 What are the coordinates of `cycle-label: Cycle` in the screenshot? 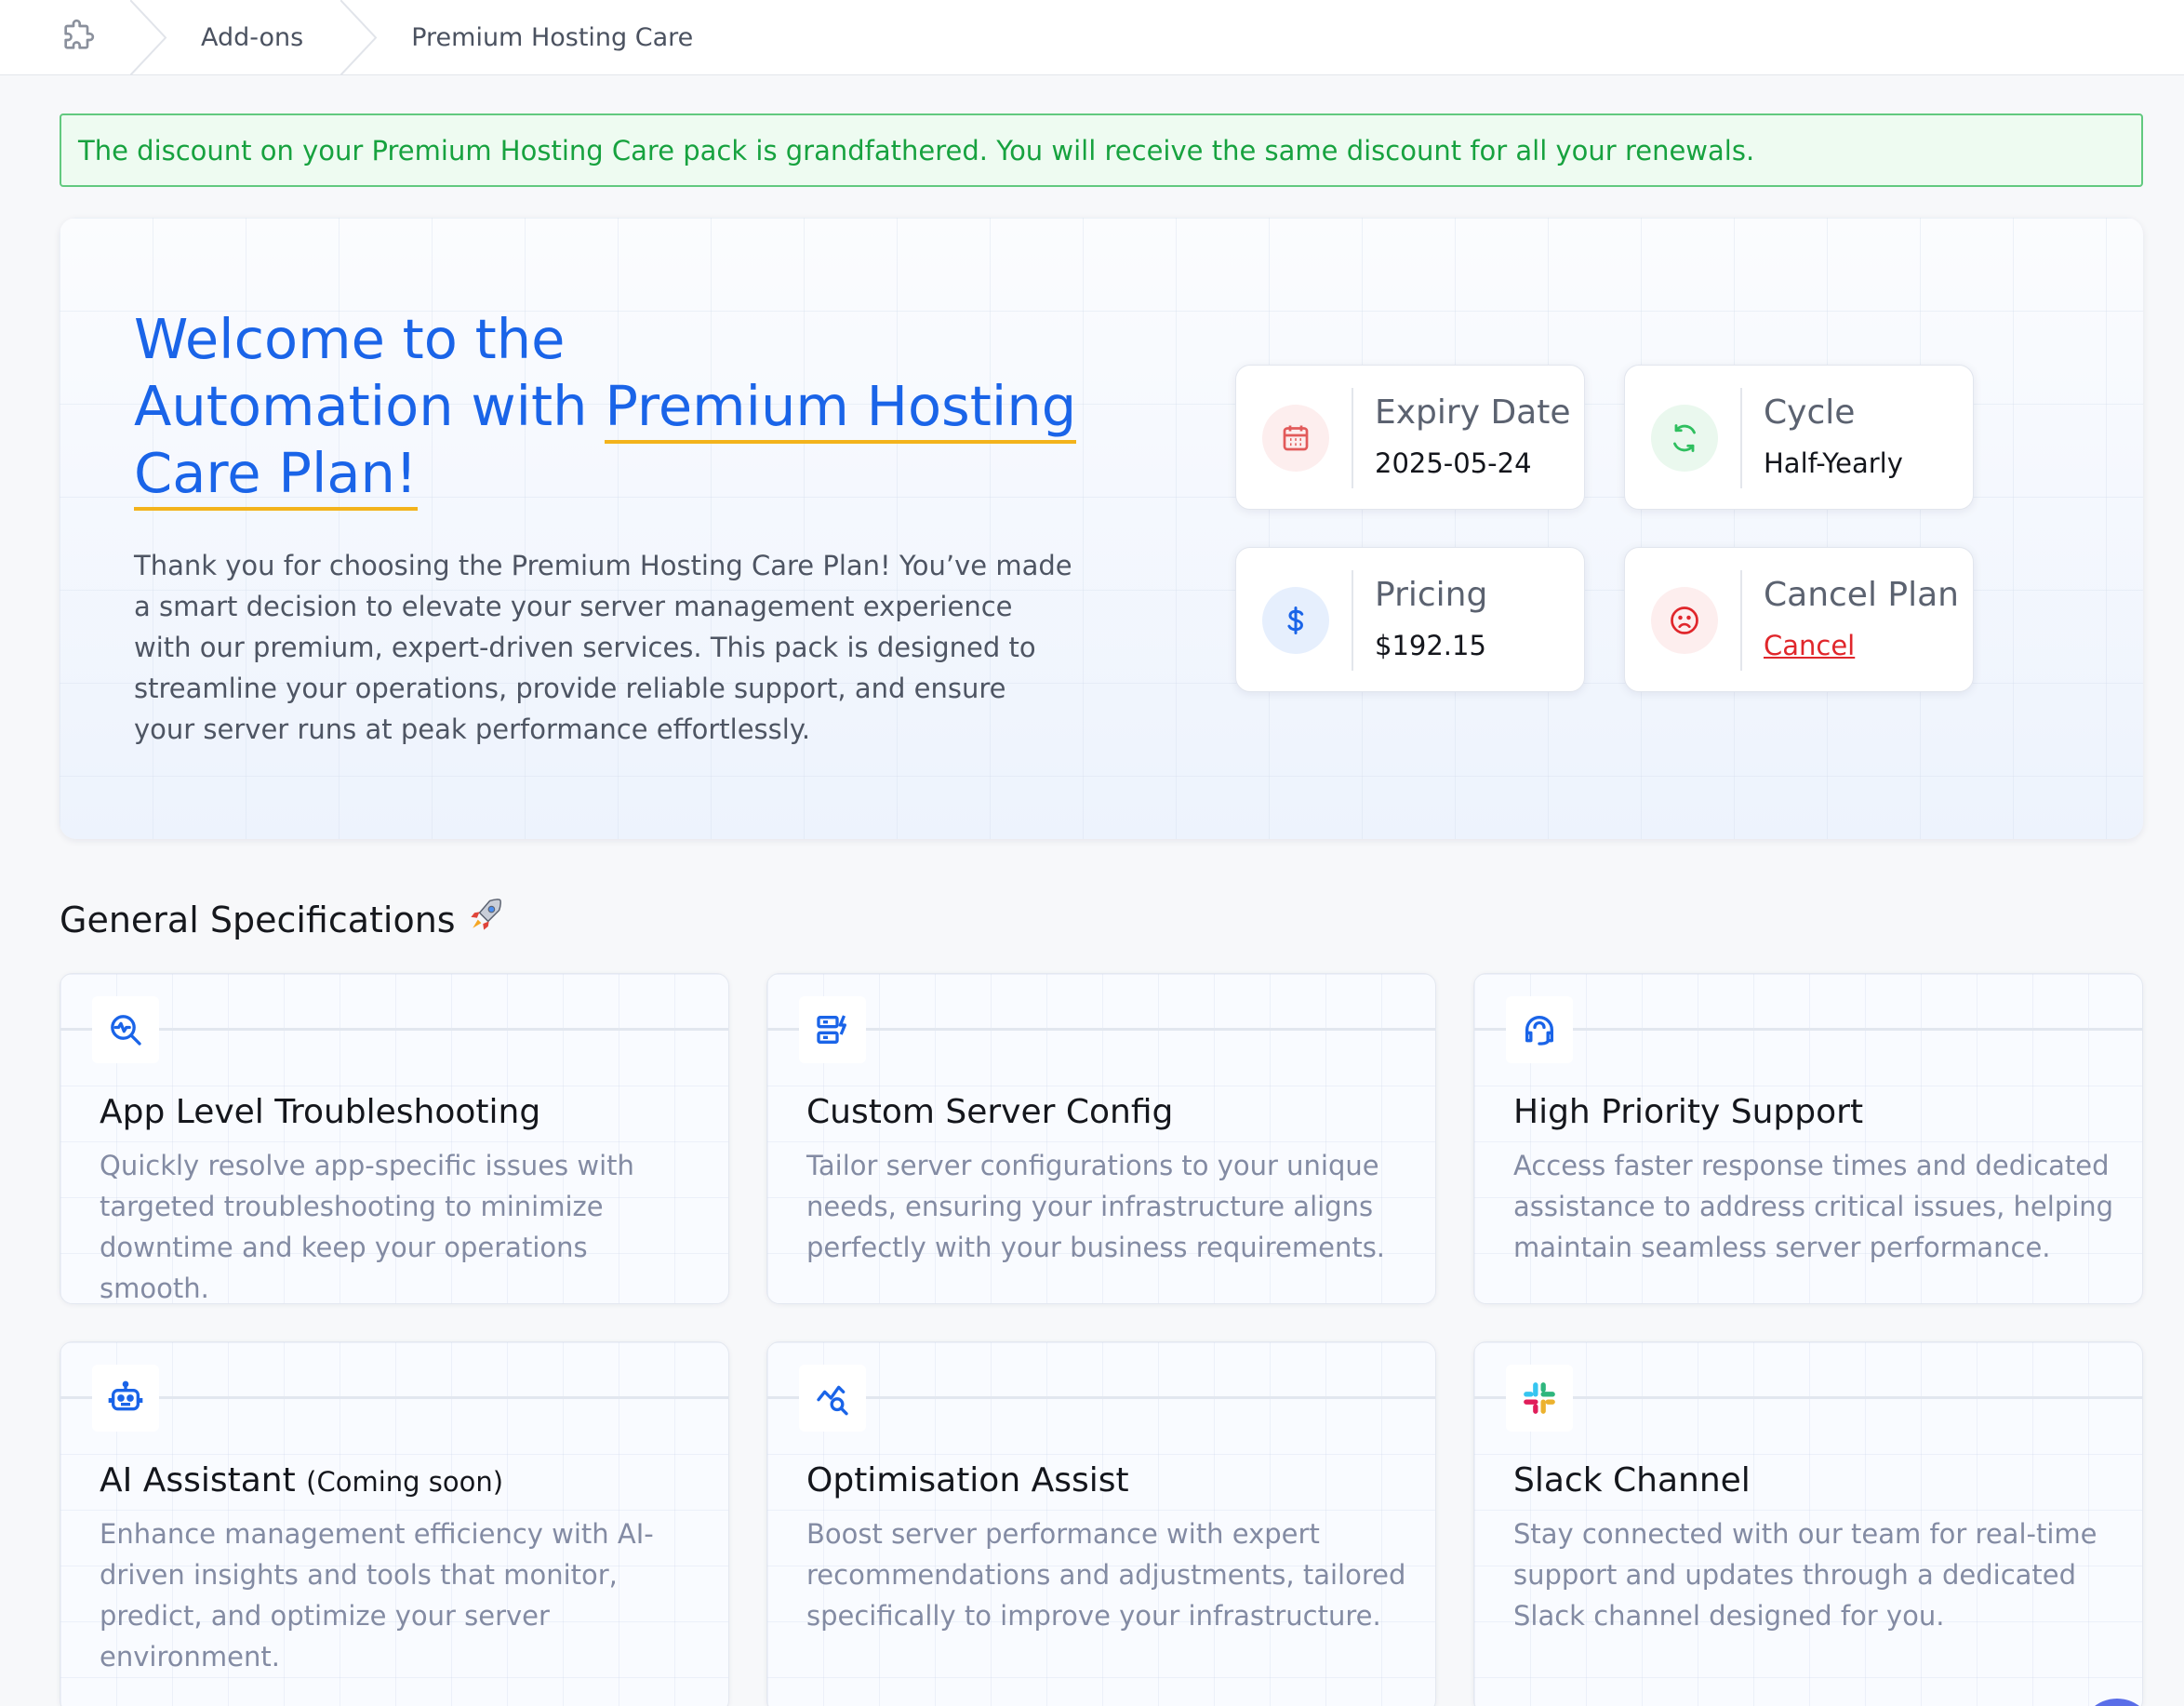 It's located at (1810, 412).